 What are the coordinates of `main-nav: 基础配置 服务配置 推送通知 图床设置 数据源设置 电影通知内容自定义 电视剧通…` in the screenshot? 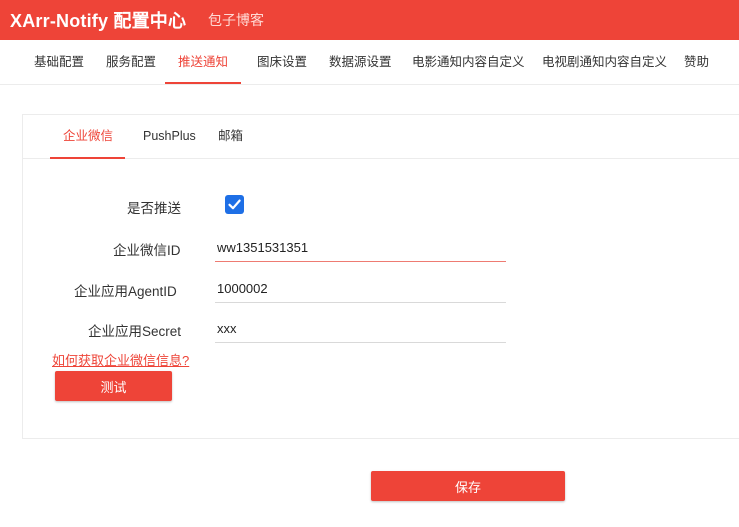 It's located at (369, 62).